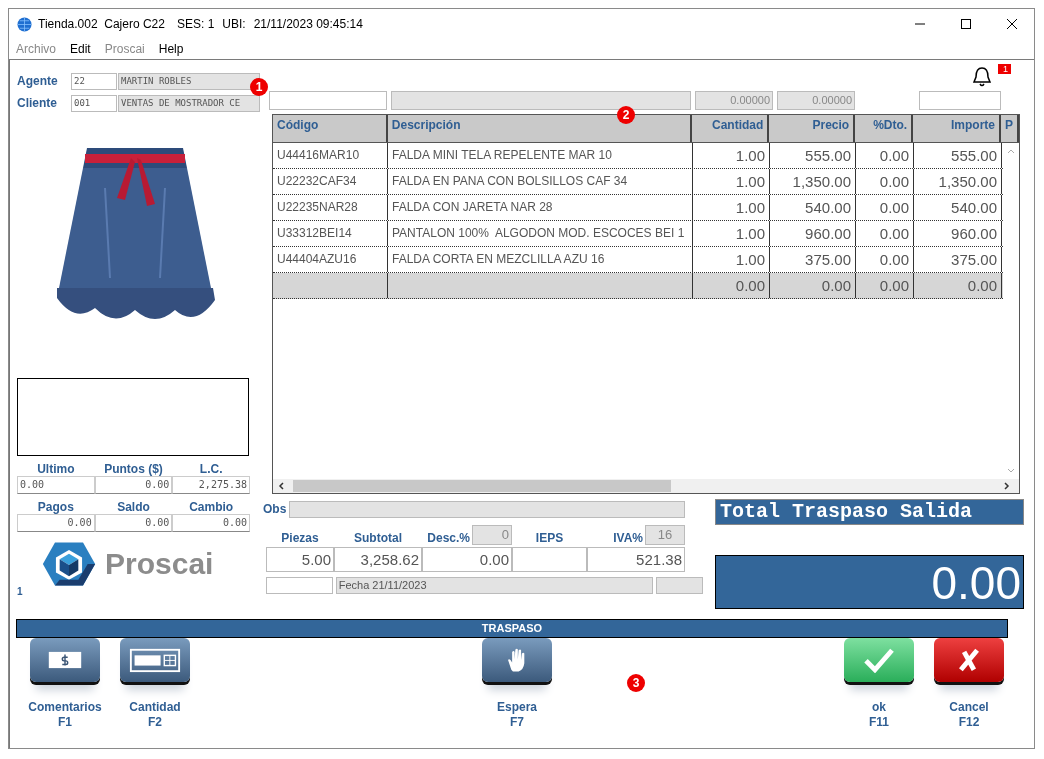  I want to click on button-label: Cancel, so click(969, 707).